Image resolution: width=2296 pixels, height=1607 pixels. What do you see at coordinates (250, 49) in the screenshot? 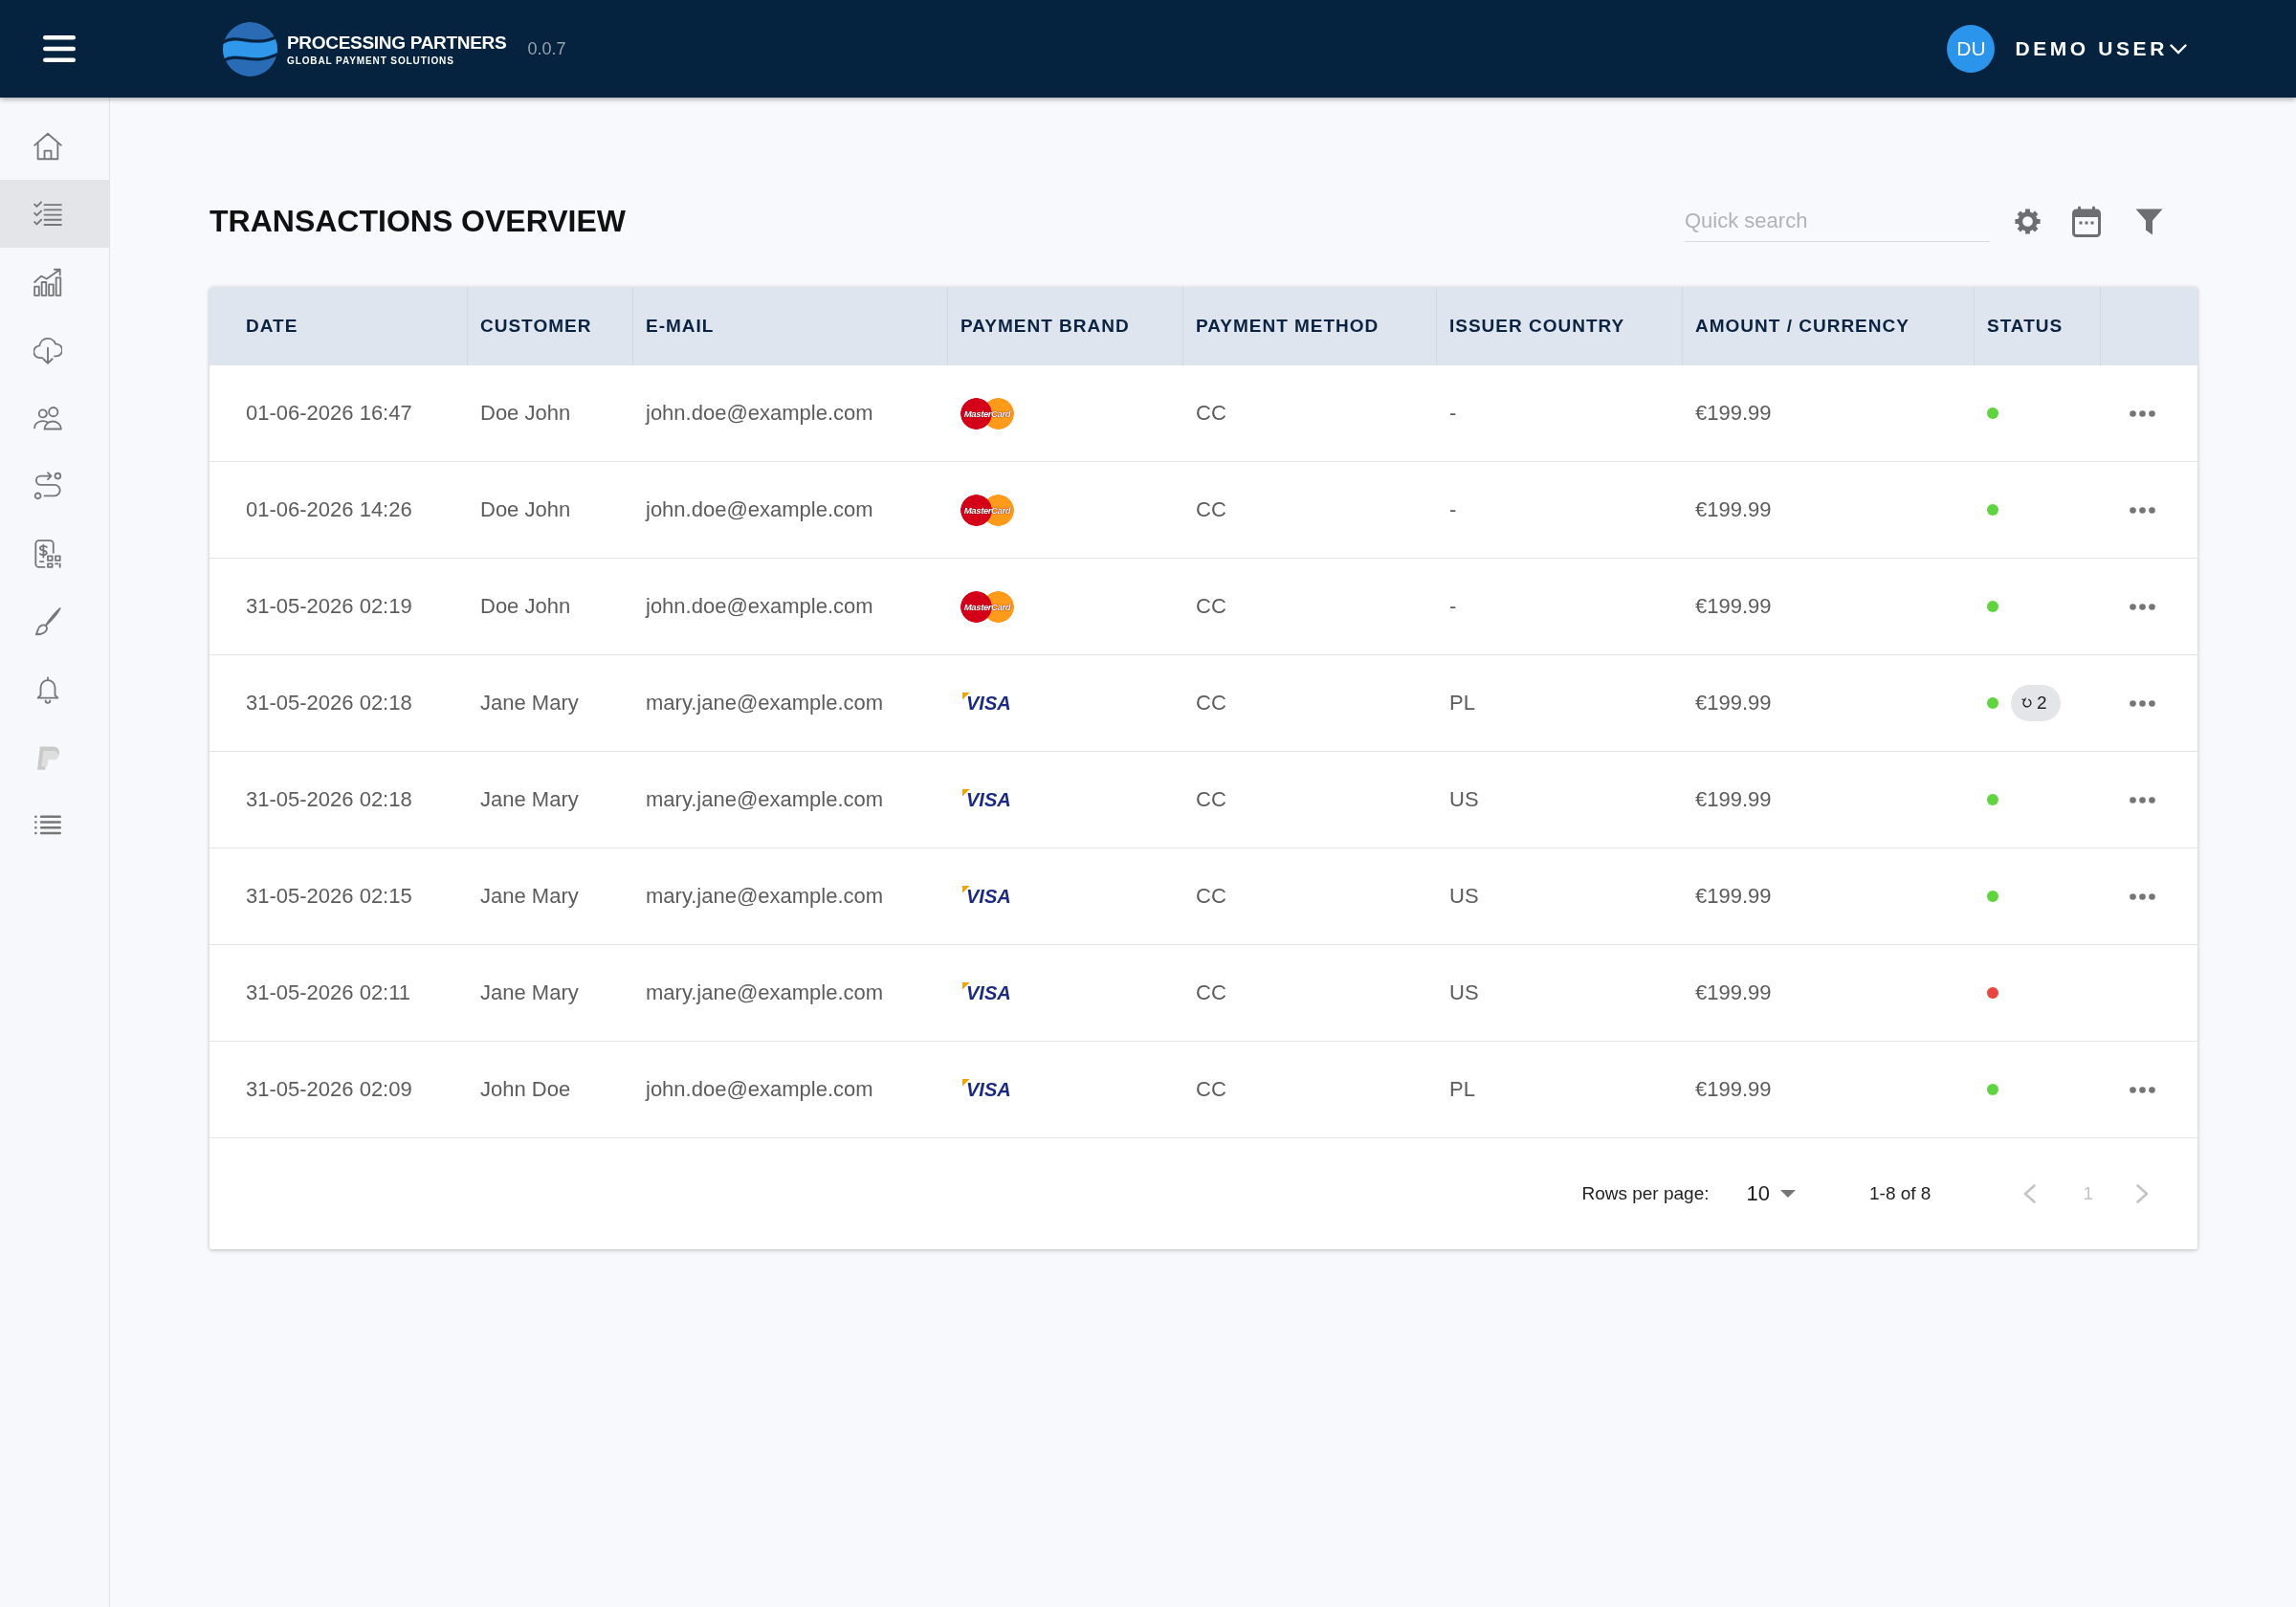
I see `globe-logo-icon` at bounding box center [250, 49].